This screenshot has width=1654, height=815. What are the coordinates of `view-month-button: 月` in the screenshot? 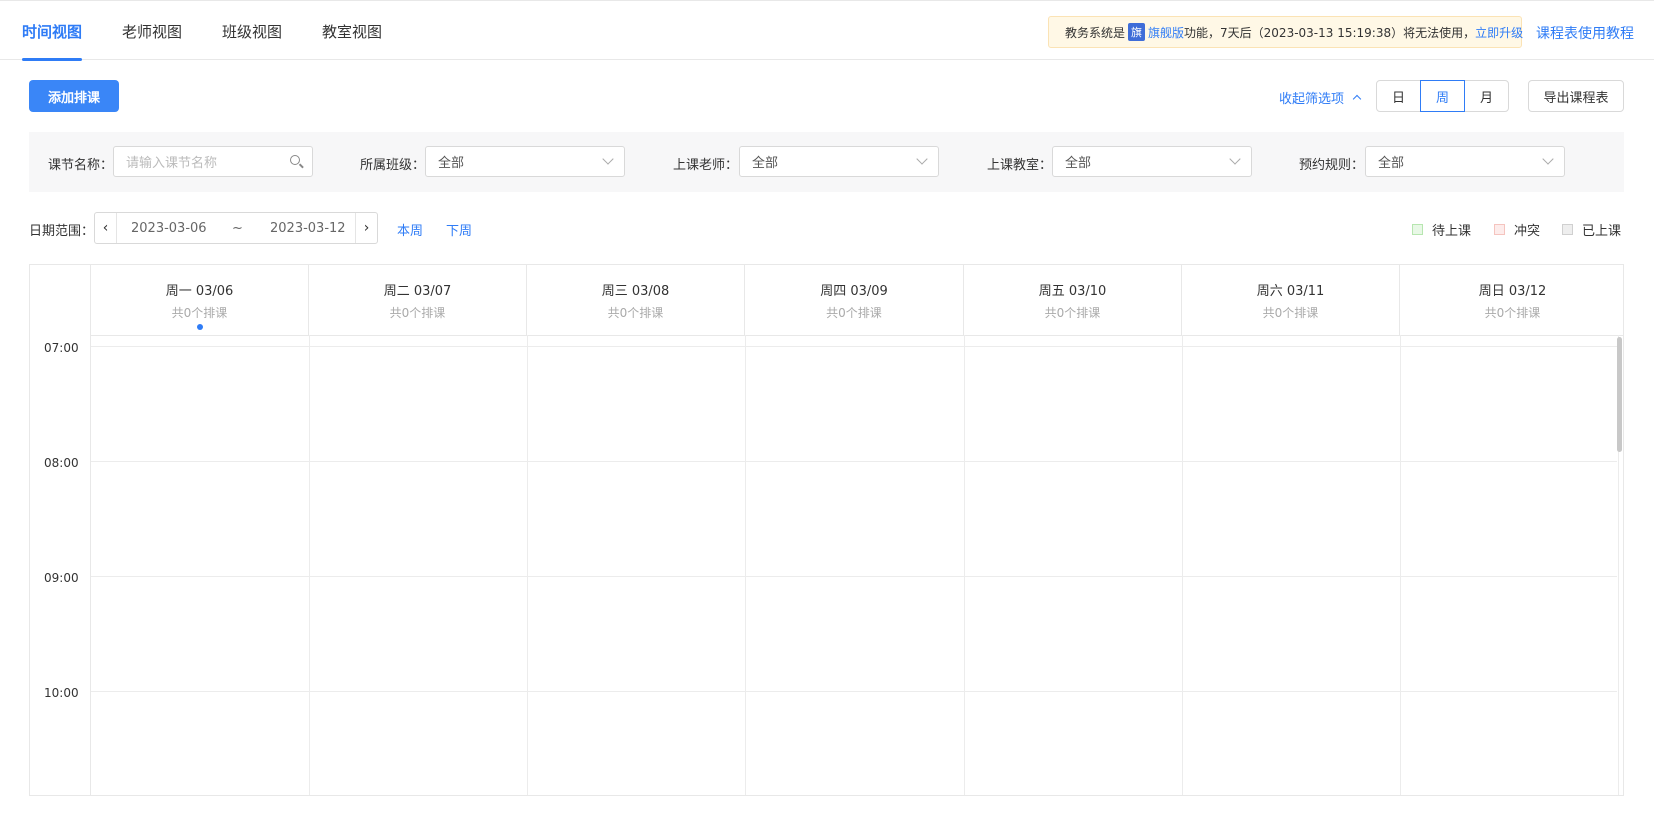 It's located at (1486, 96).